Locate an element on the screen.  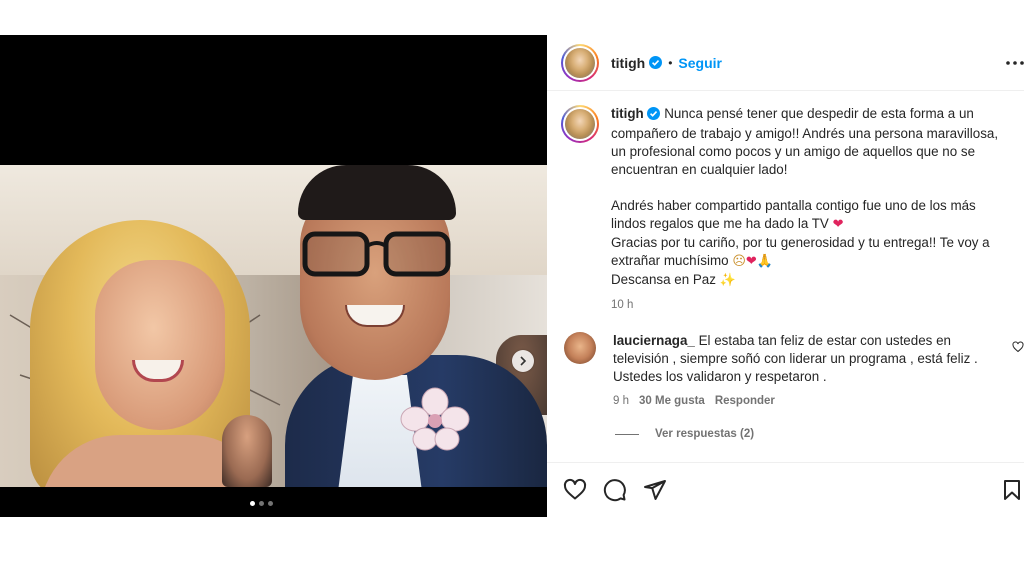
caption-paragraph-4: Descansa en Paz is located at coordinates (663, 279).